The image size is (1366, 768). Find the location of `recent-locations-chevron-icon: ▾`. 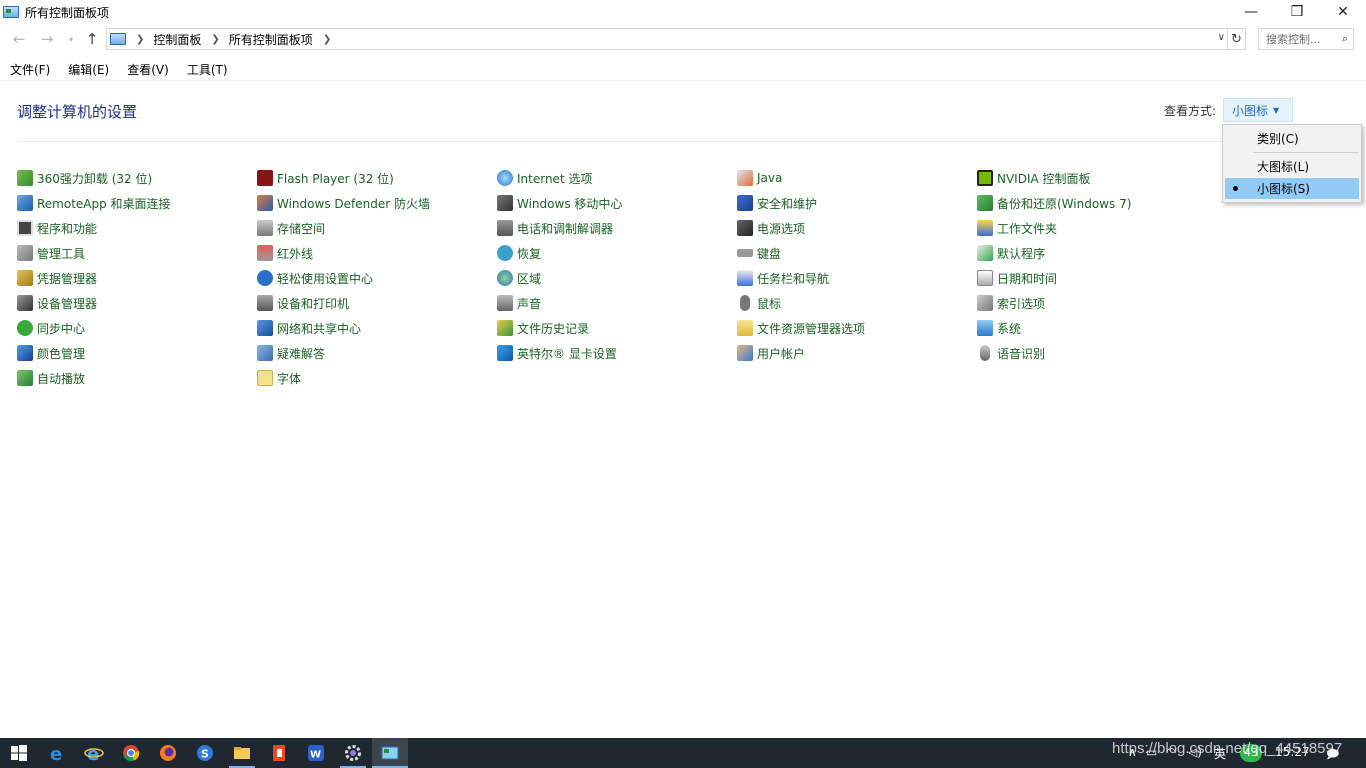

recent-locations-chevron-icon: ▾ is located at coordinates (71, 39).